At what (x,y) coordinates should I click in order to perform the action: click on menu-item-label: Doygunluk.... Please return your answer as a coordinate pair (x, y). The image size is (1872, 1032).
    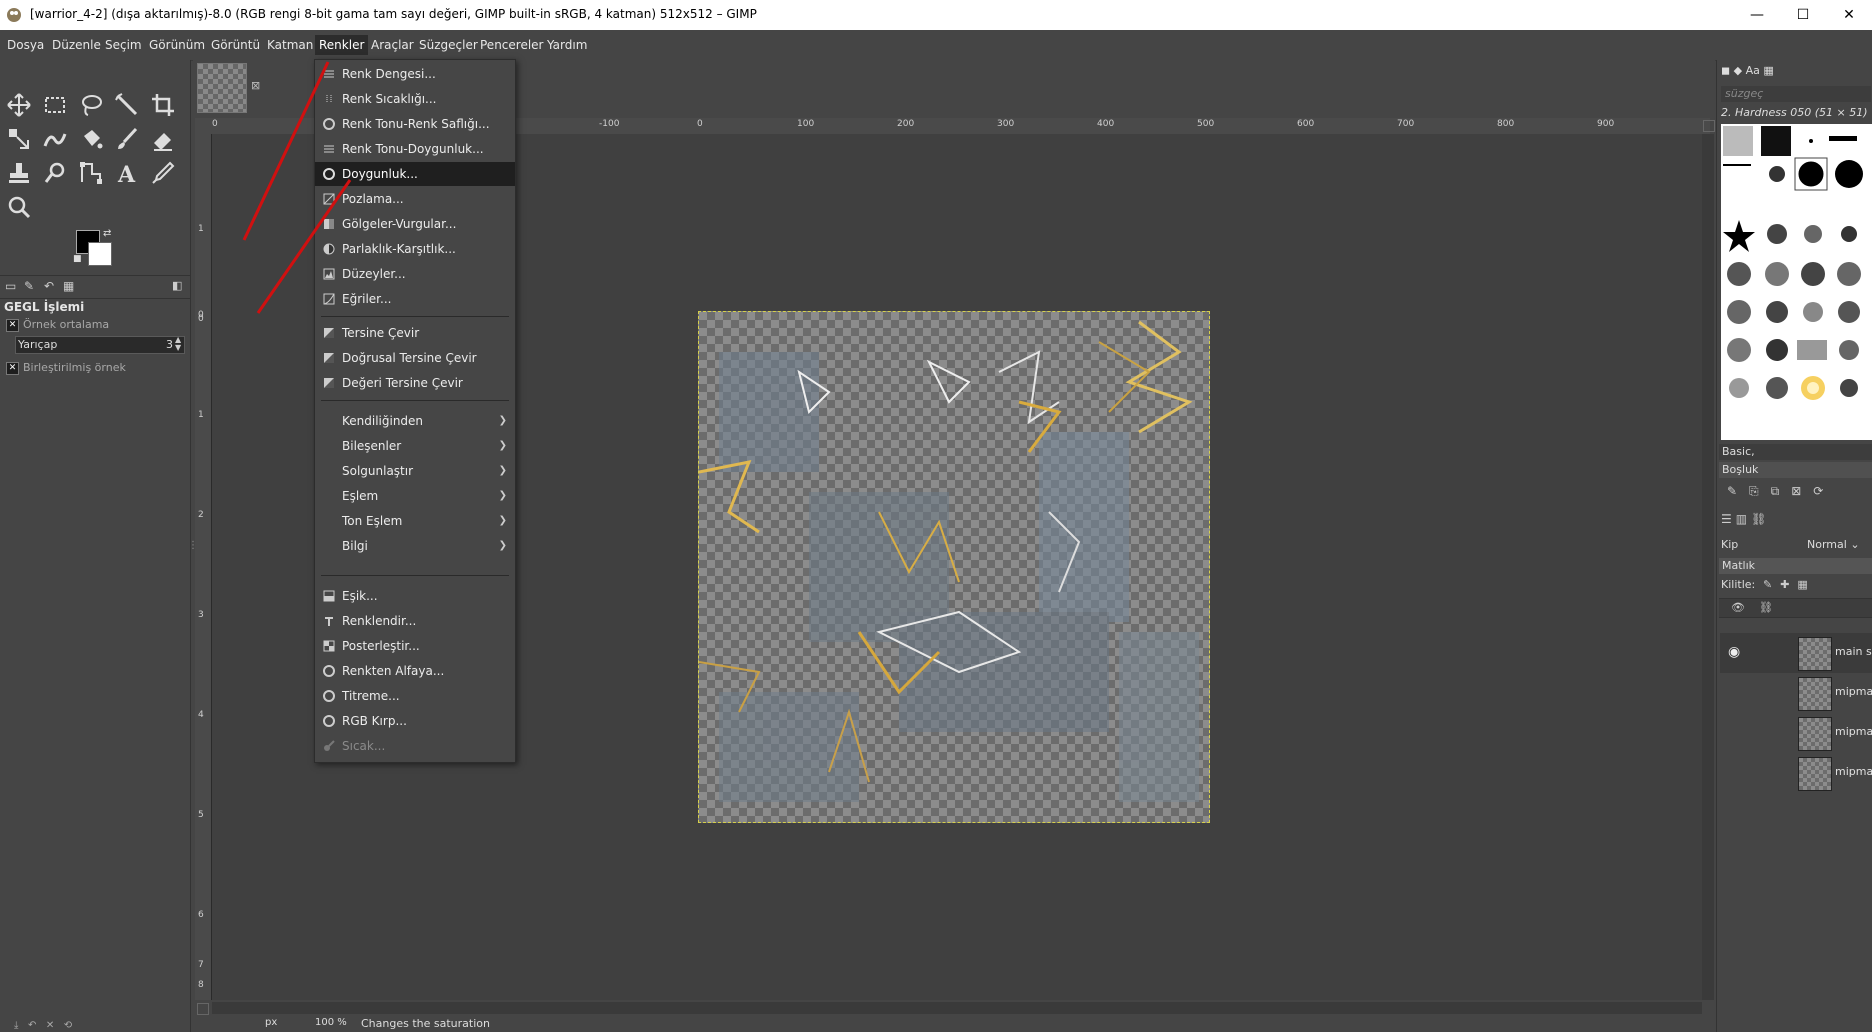
    Looking at the image, I should click on (380, 174).